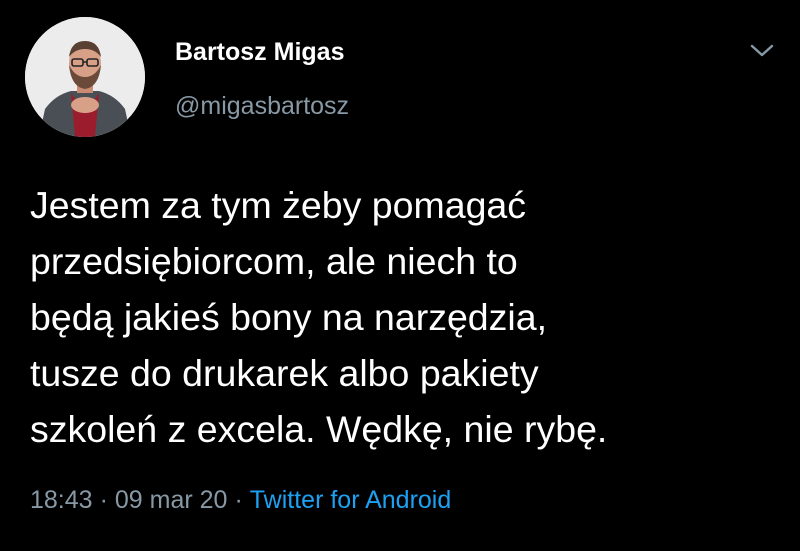  Describe the element at coordinates (262, 106) in the screenshot. I see `author-handle: @migasbartosz` at that location.